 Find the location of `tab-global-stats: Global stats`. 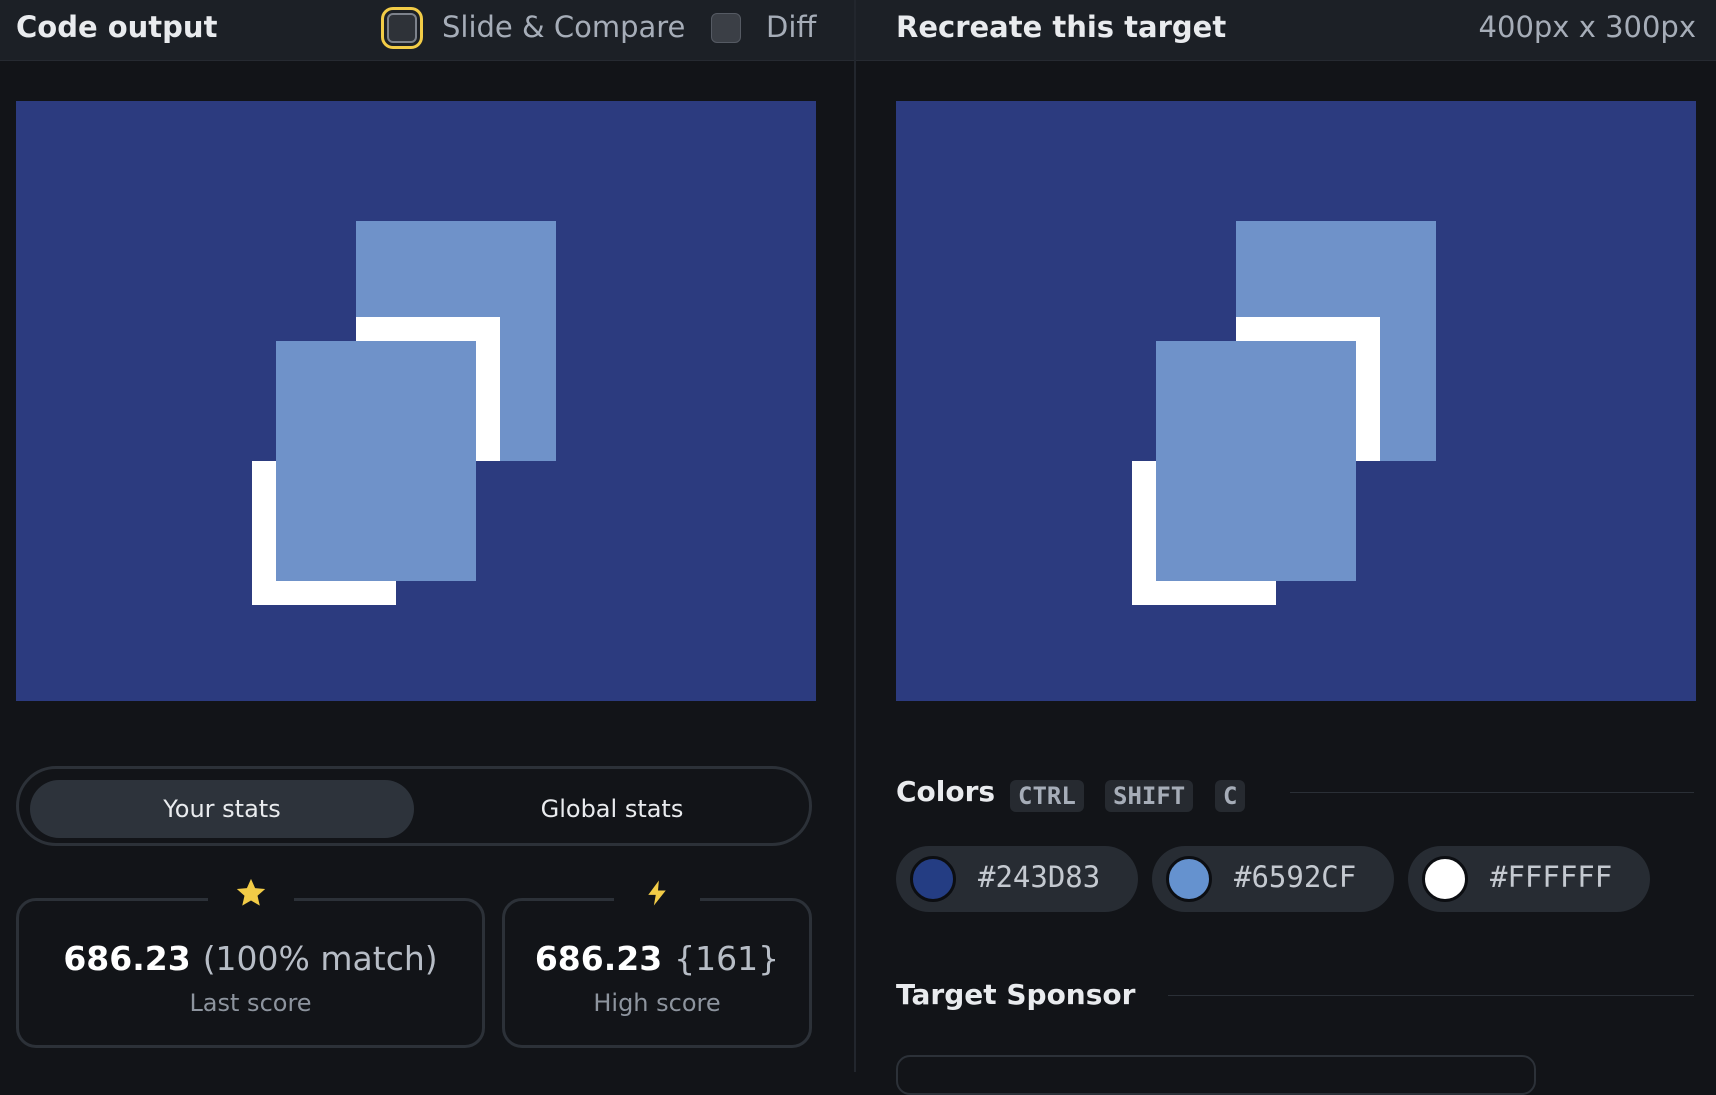

tab-global-stats: Global stats is located at coordinates (612, 809).